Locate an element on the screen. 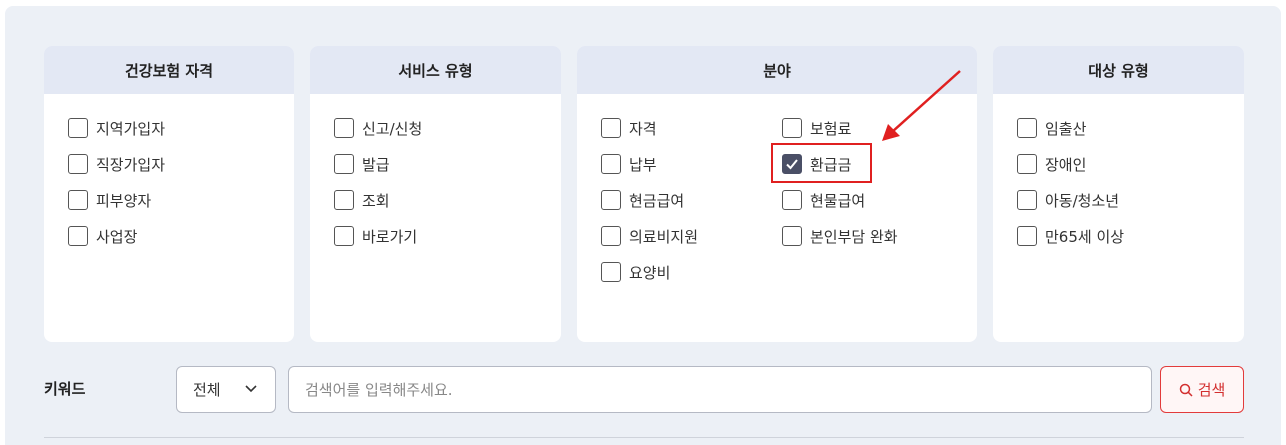  scope-select-value: 전체 is located at coordinates (207, 390).